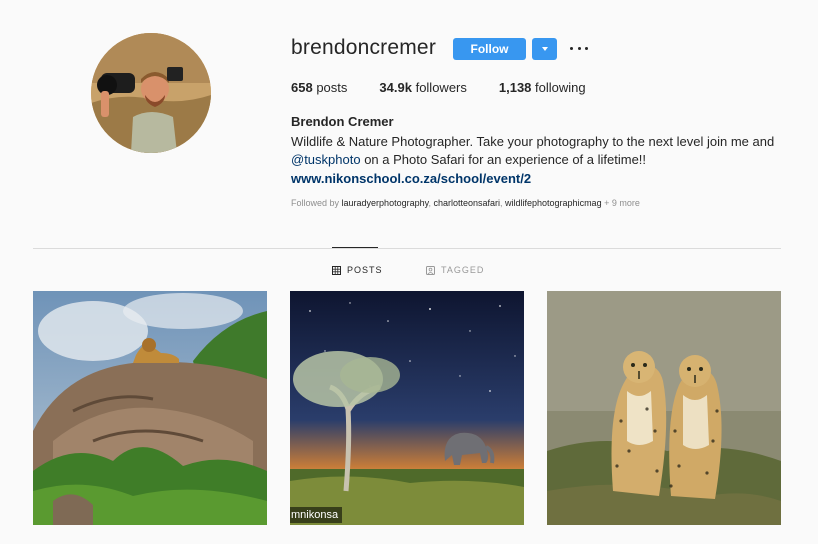 This screenshot has height=544, width=818. I want to click on grid-icon, so click(336, 270).